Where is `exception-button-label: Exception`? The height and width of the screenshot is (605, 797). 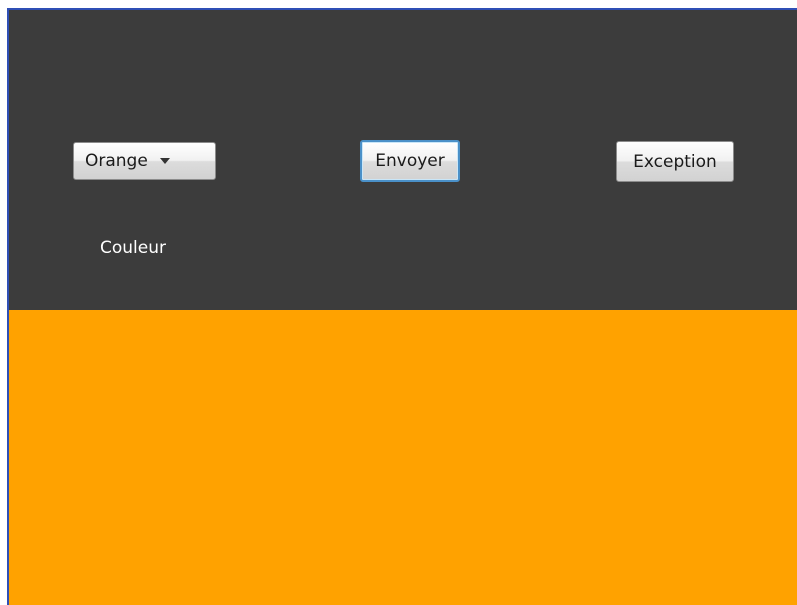
exception-button-label: Exception is located at coordinates (675, 161).